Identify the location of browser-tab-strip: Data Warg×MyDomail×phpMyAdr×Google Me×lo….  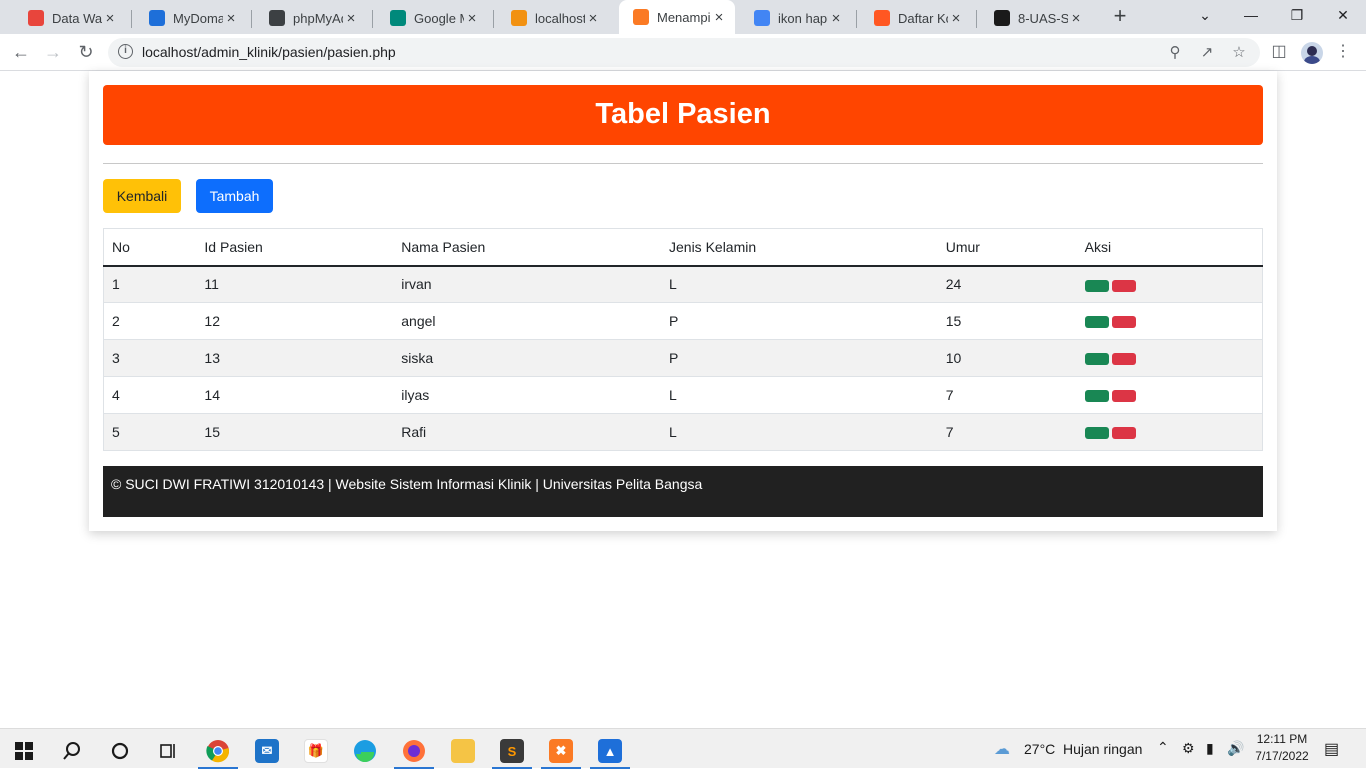
(683, 17).